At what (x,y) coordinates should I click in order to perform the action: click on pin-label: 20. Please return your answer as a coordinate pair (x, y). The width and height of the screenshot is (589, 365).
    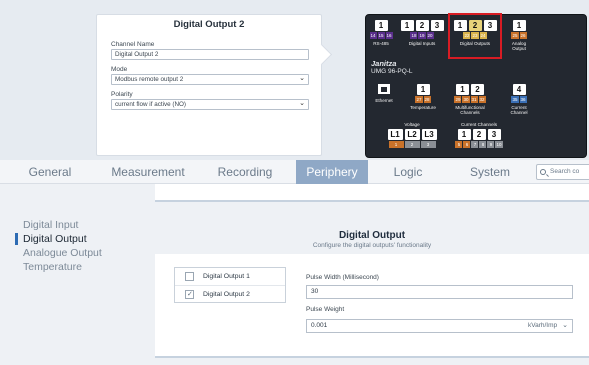
    Looking at the image, I should click on (430, 35).